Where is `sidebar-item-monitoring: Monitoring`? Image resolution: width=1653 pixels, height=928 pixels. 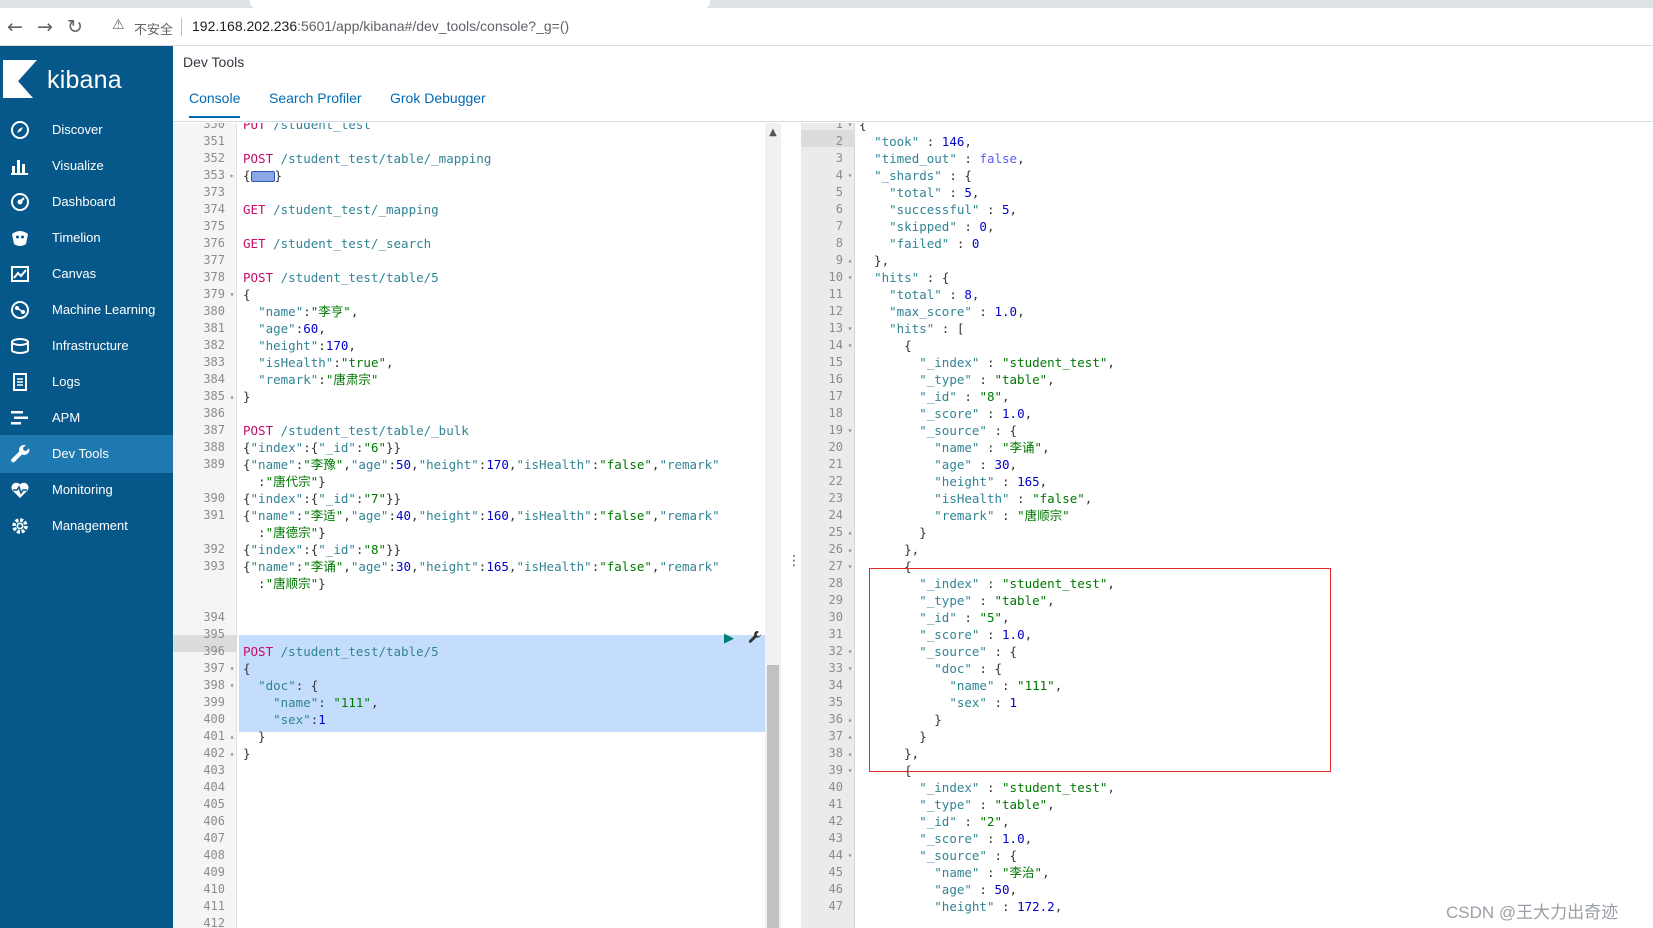
sidebar-item-monitoring: Monitoring is located at coordinates (86, 490).